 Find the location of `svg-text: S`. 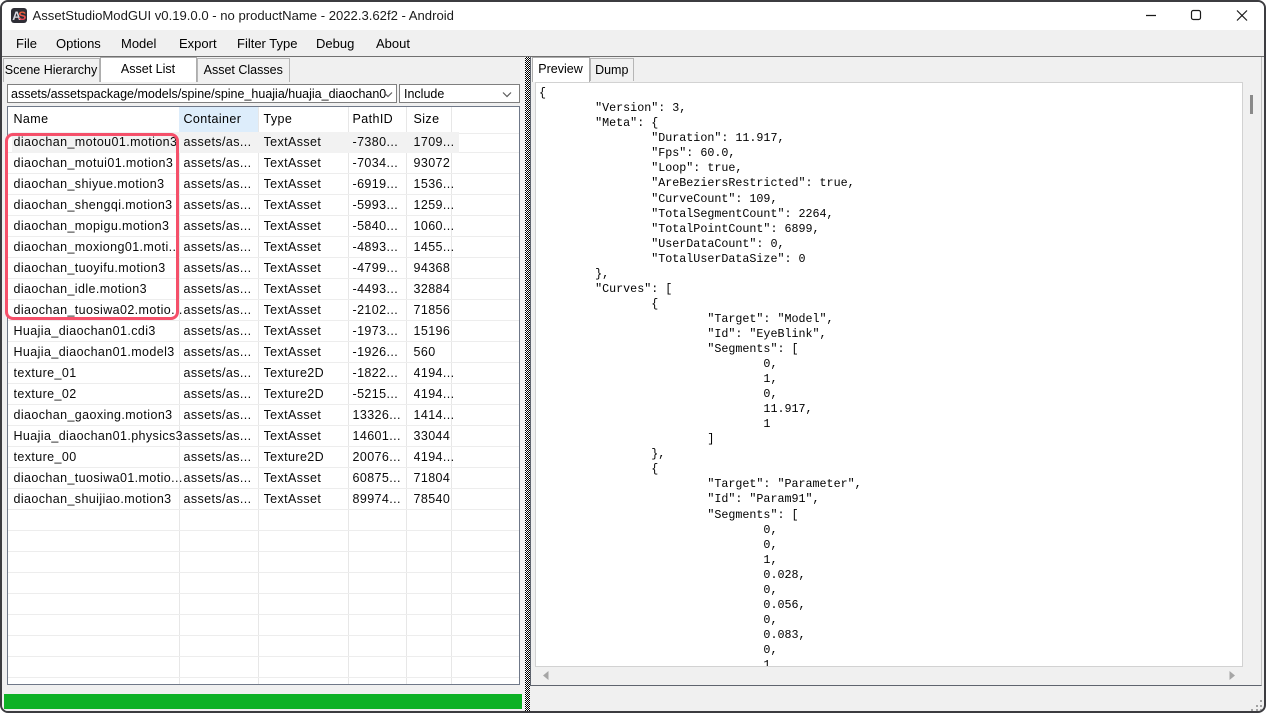

svg-text: S is located at coordinates (22, 16).